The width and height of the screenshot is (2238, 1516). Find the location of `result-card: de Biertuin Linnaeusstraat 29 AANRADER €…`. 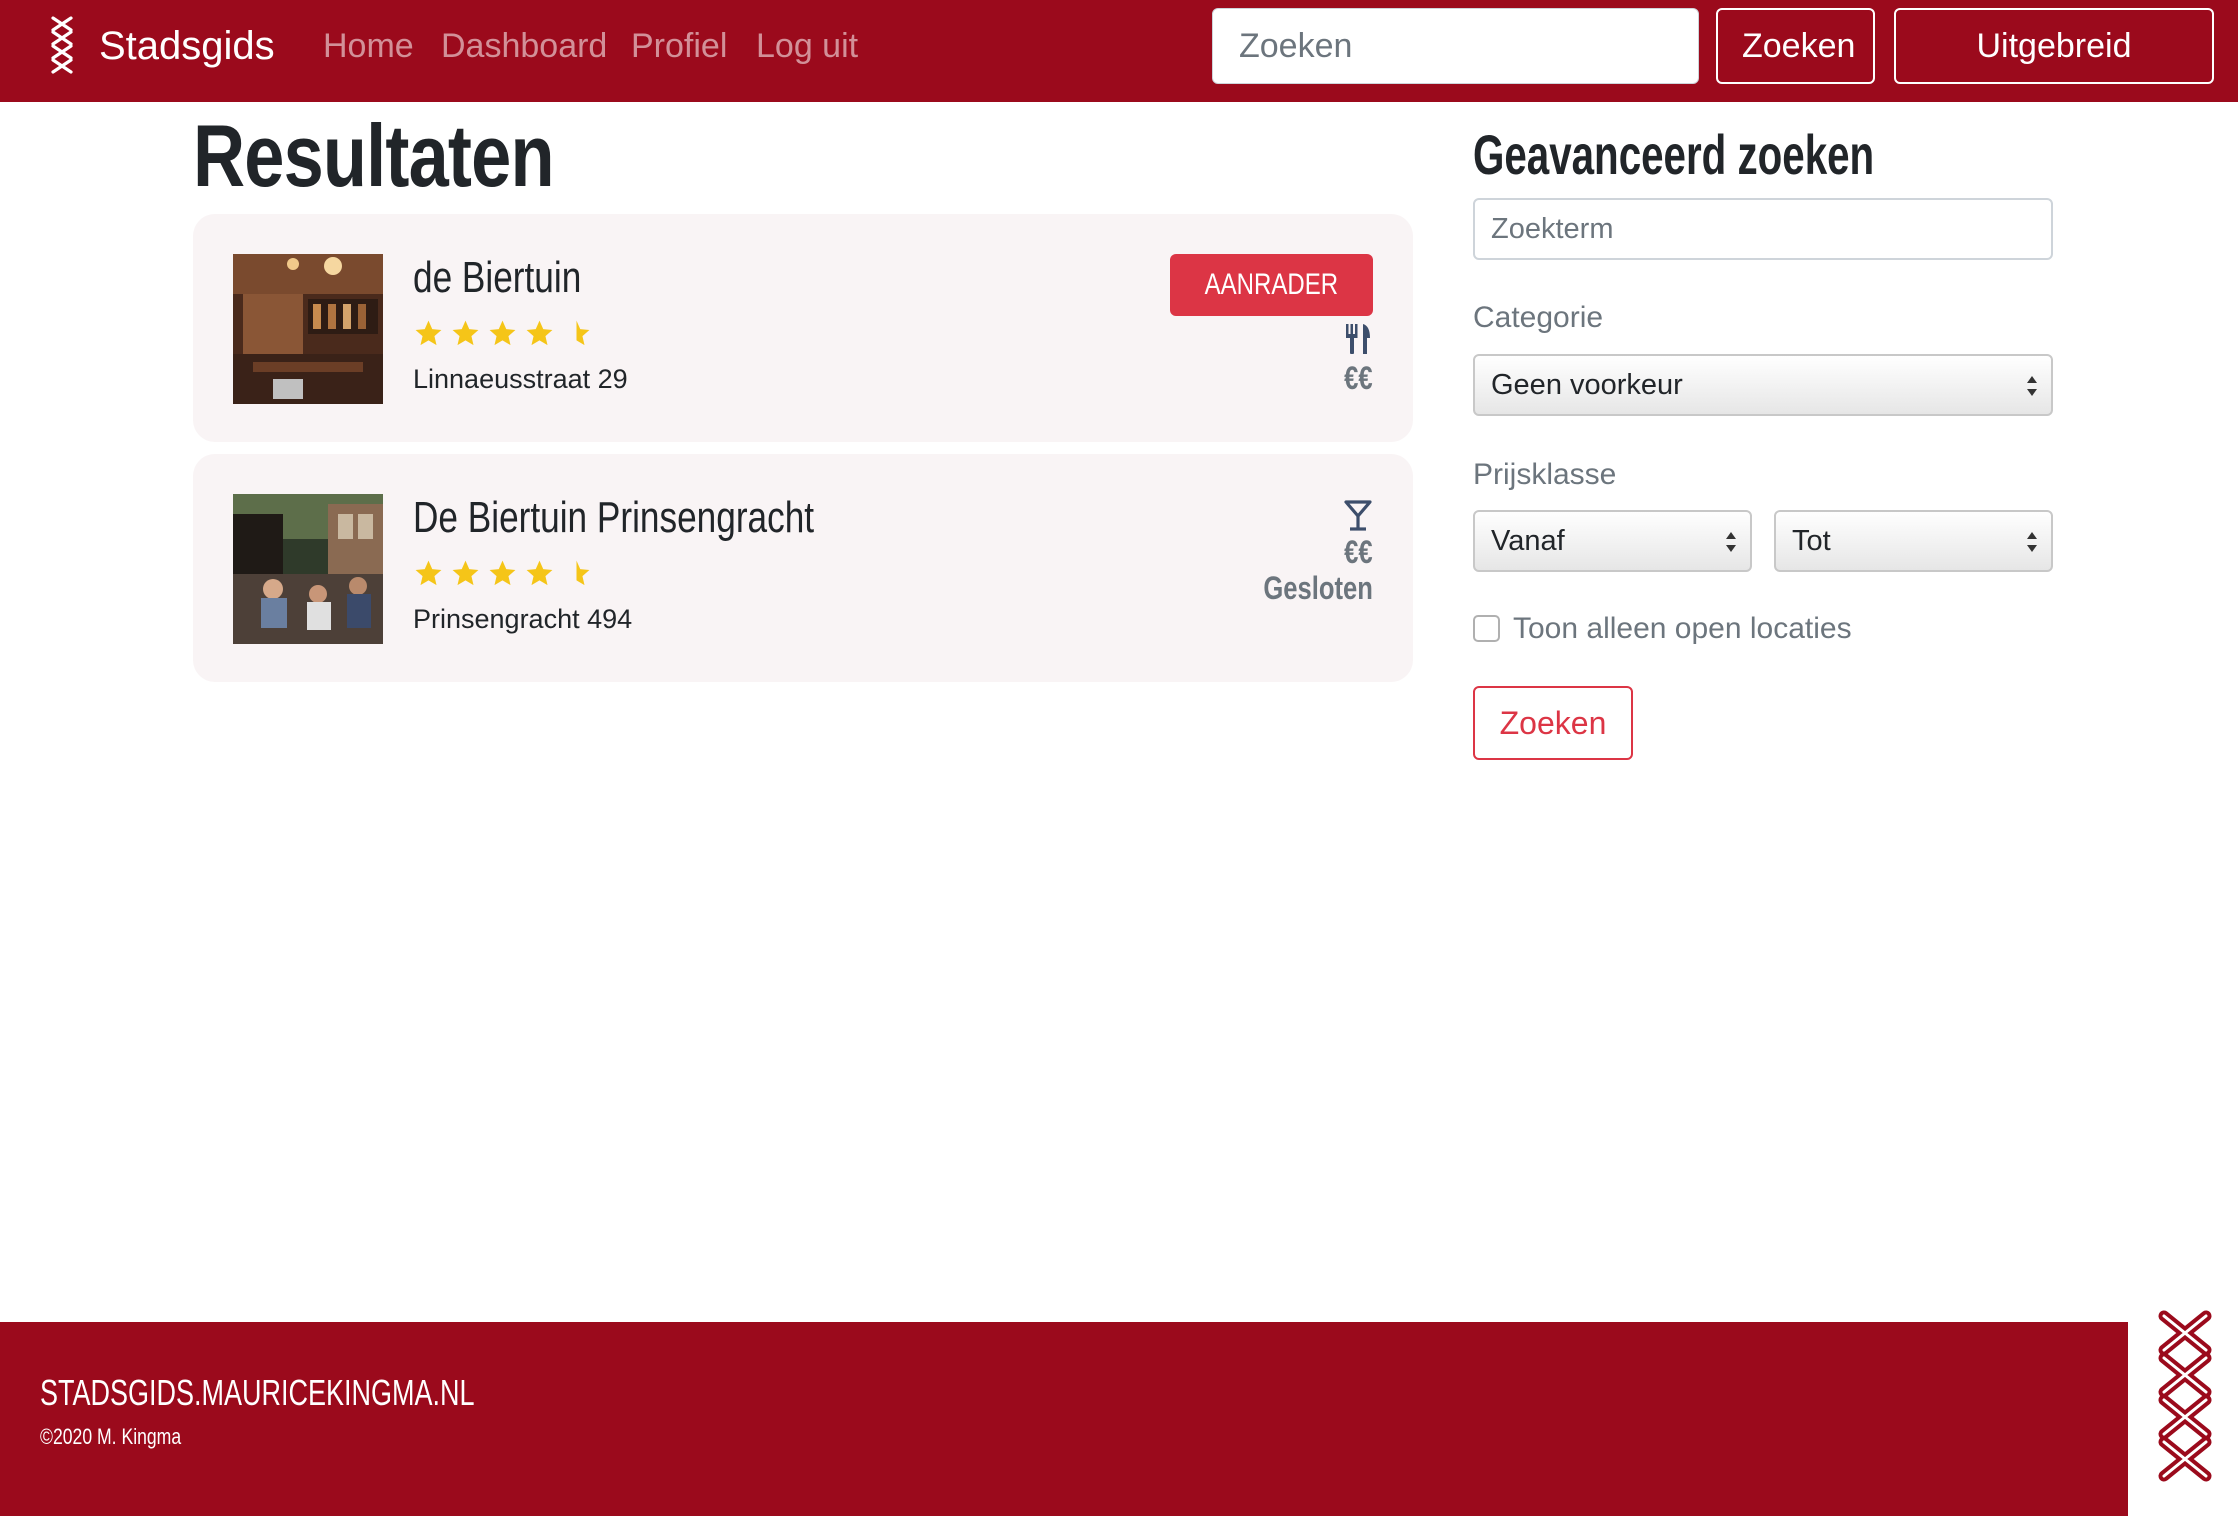

result-card: de Biertuin Linnaeusstraat 29 AANRADER €… is located at coordinates (803, 328).